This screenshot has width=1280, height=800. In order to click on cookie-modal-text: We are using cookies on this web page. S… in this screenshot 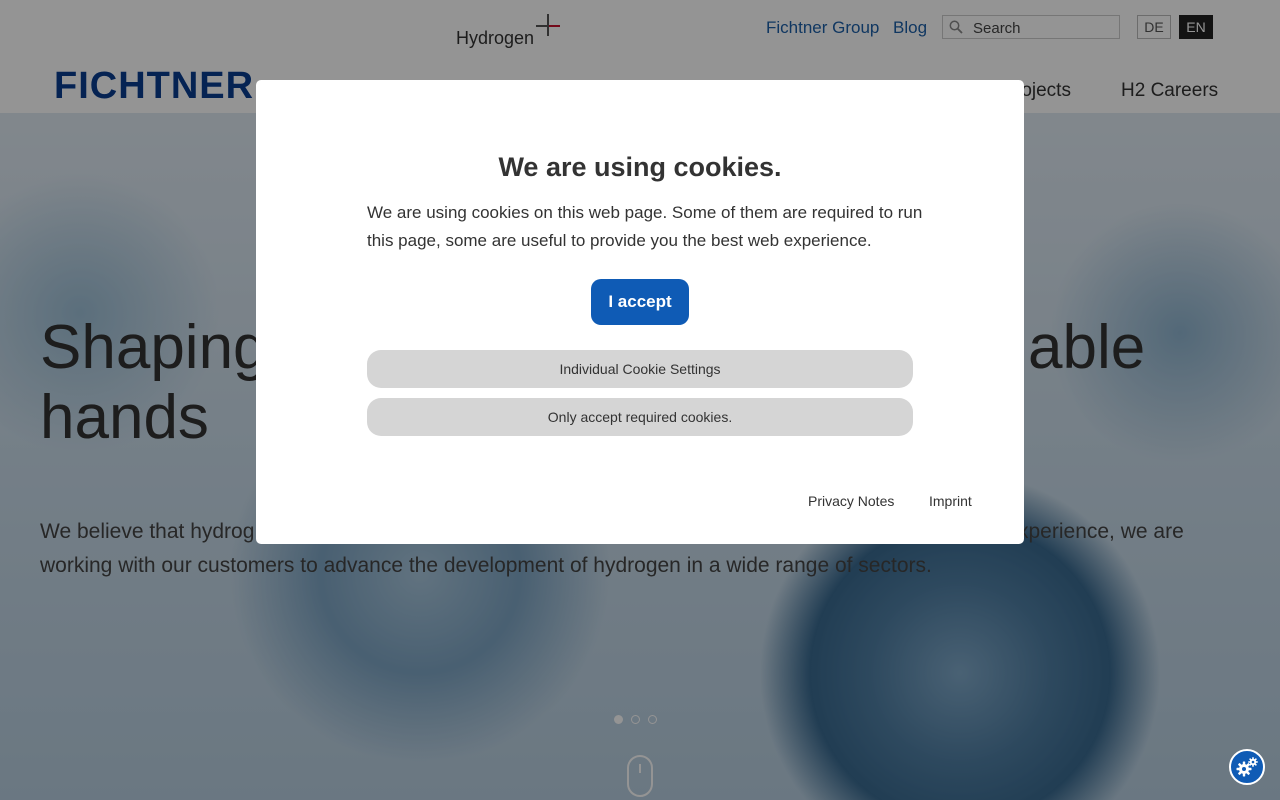, I will do `click(645, 226)`.